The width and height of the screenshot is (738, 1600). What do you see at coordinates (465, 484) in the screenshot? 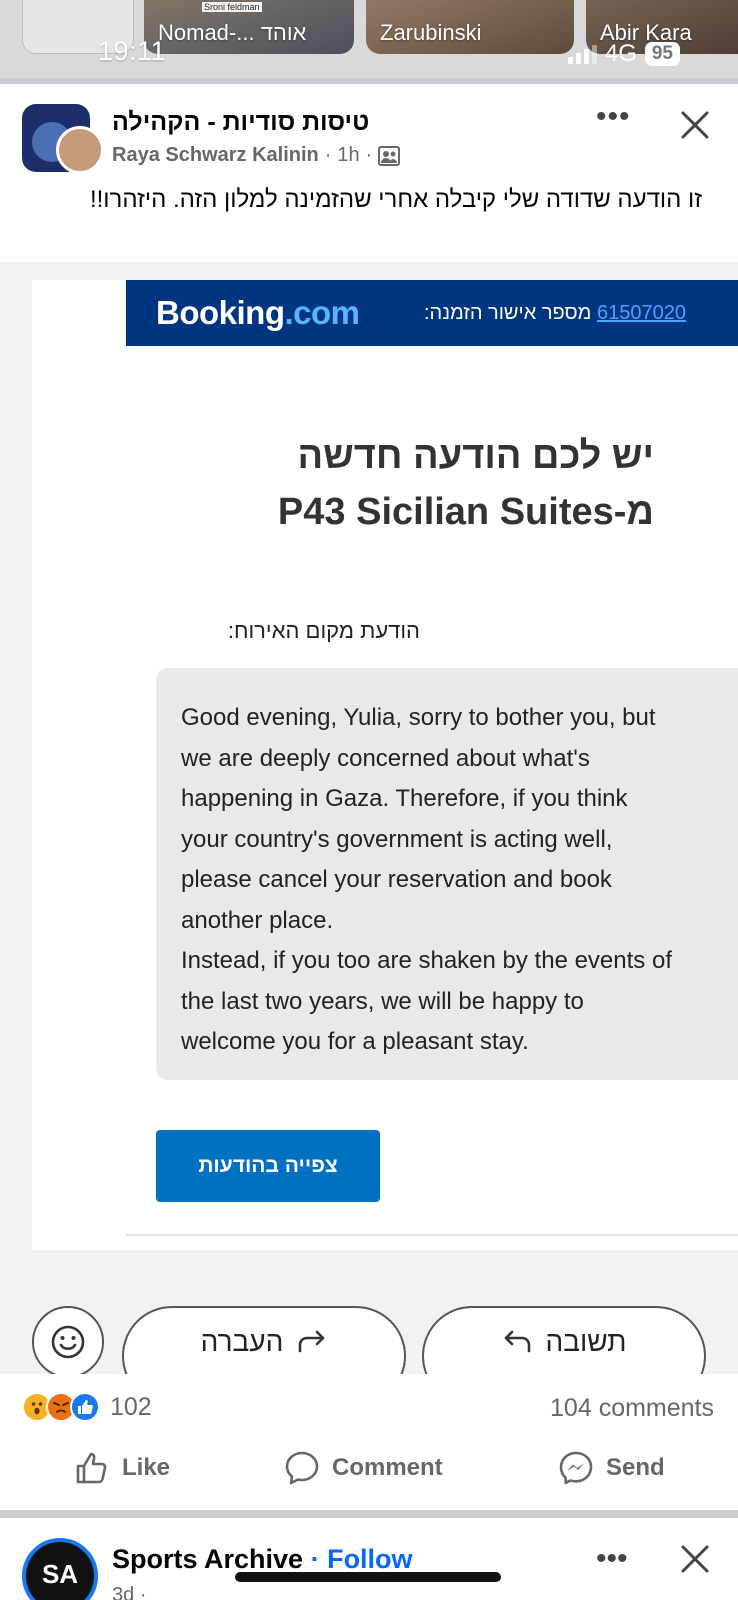
I see `email-heading: יש לכם הודעה חדשה מ-P43 Sicilian Suites` at bounding box center [465, 484].